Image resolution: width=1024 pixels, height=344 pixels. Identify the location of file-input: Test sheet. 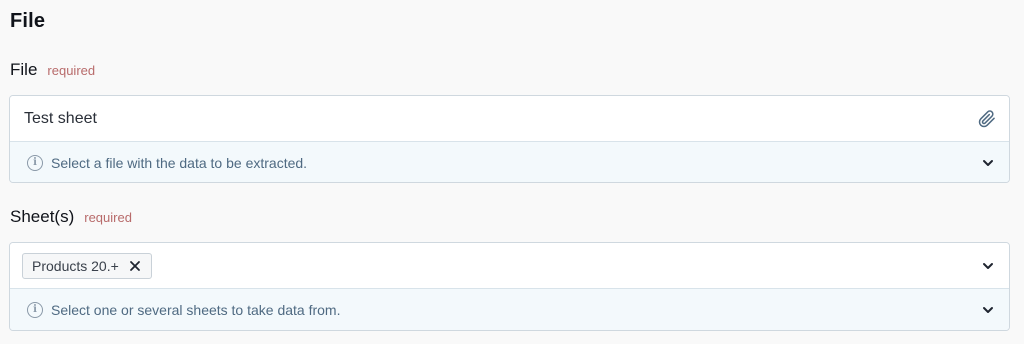
(509, 118).